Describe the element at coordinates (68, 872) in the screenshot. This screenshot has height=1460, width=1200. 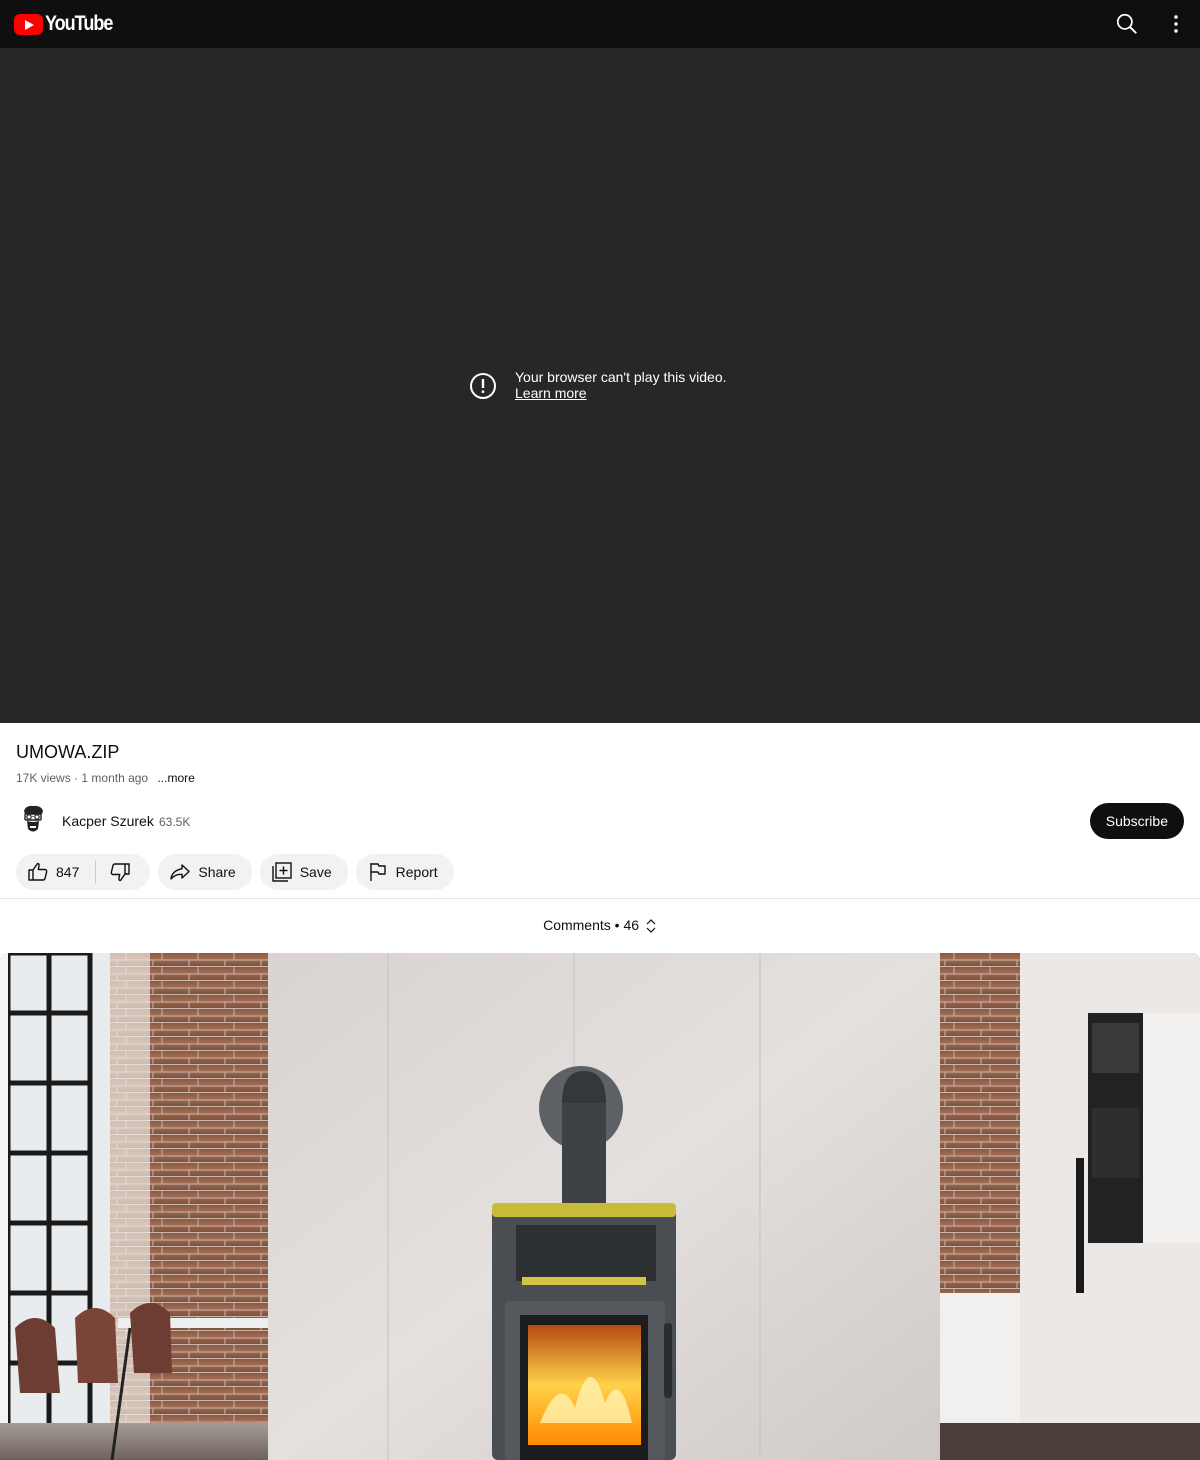
I see `like-count: 847` at that location.